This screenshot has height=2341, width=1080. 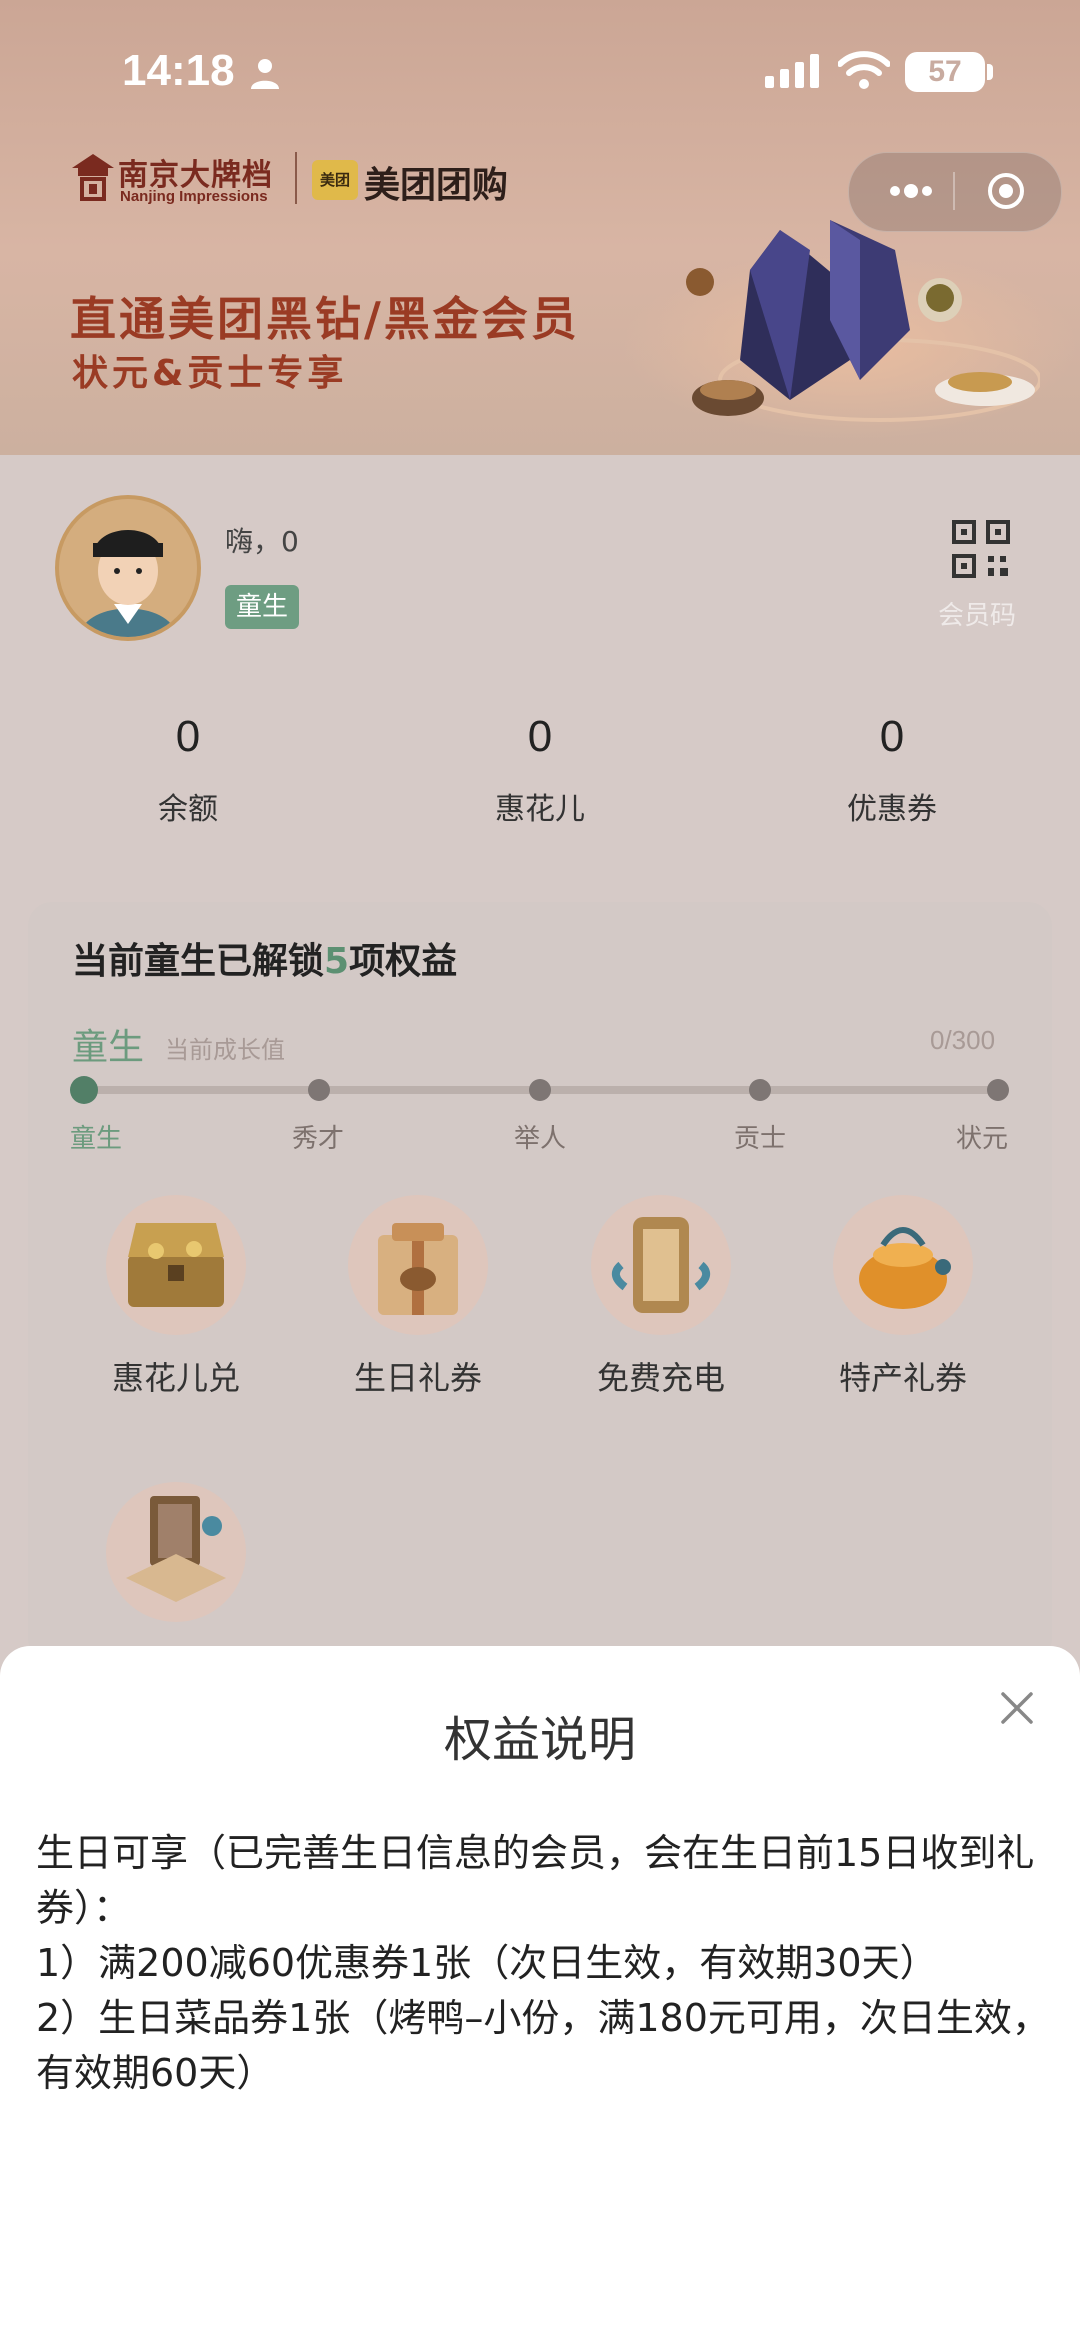 What do you see at coordinates (487, 1963) in the screenshot?
I see `sheet-line: 1）满200减60优惠券1张（次日生效，有效期30天）` at bounding box center [487, 1963].